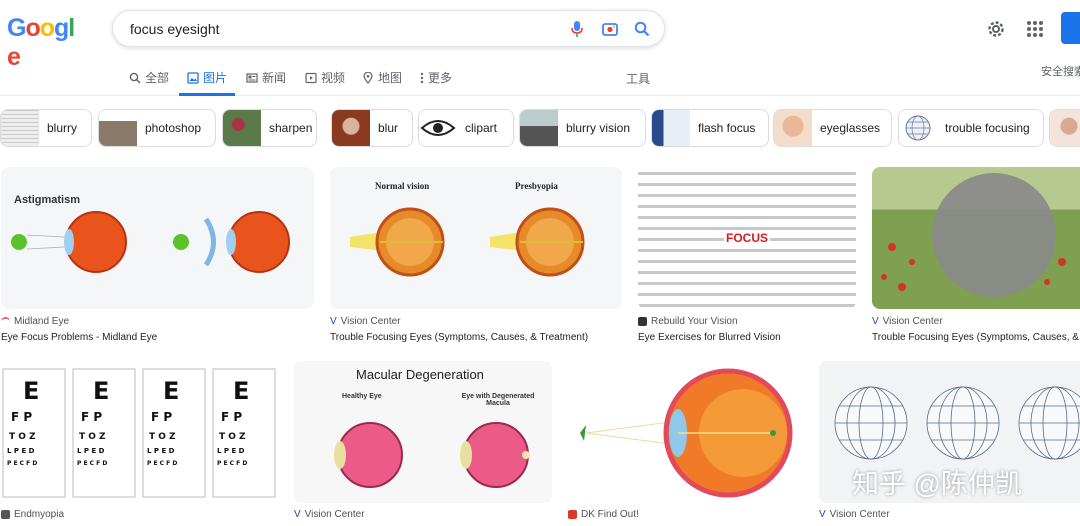 The height and width of the screenshot is (526, 1080). I want to click on result-thumbnail: FOCUS, so click(747, 238).